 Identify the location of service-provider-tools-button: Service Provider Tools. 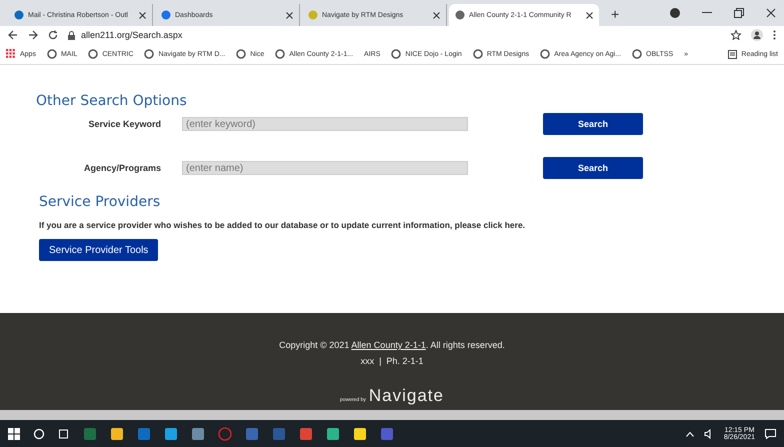
(98, 250).